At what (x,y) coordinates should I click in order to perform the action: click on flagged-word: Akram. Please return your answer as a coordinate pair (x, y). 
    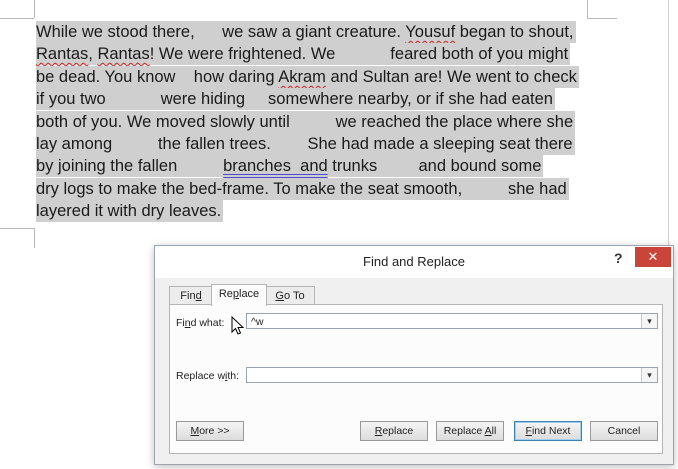
    Looking at the image, I should click on (302, 77).